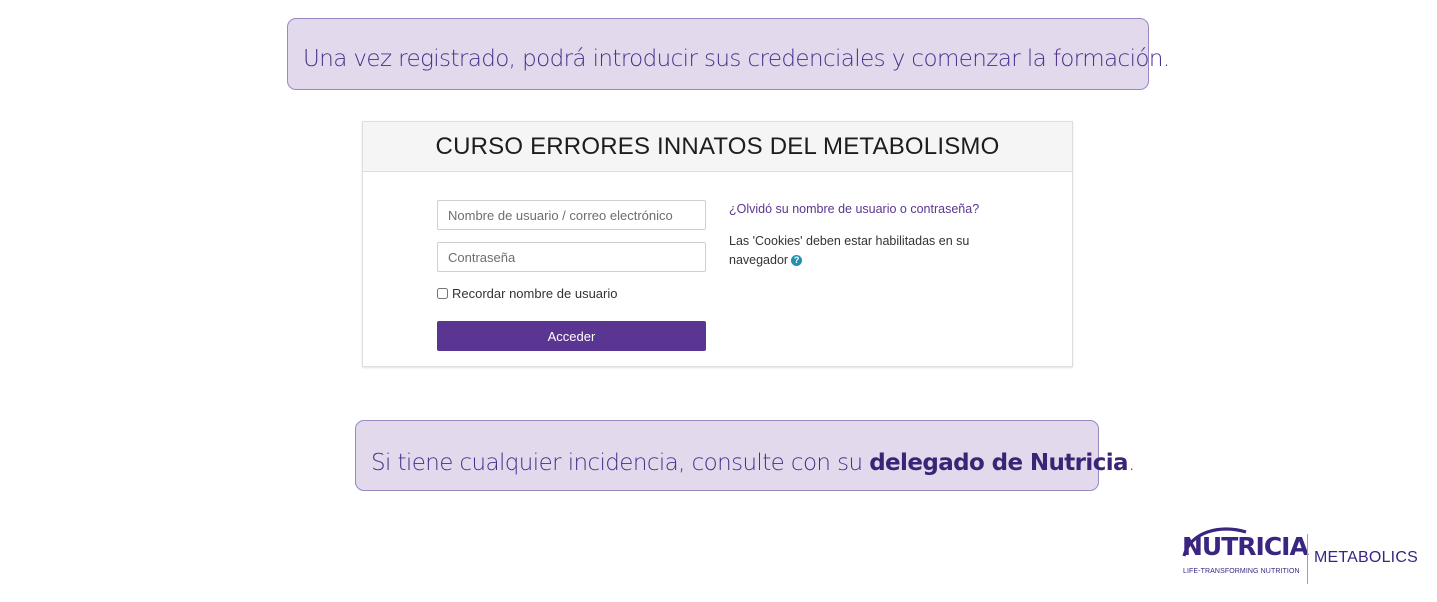 Image resolution: width=1437 pixels, height=602 pixels. I want to click on brand-divider, so click(1307, 559).